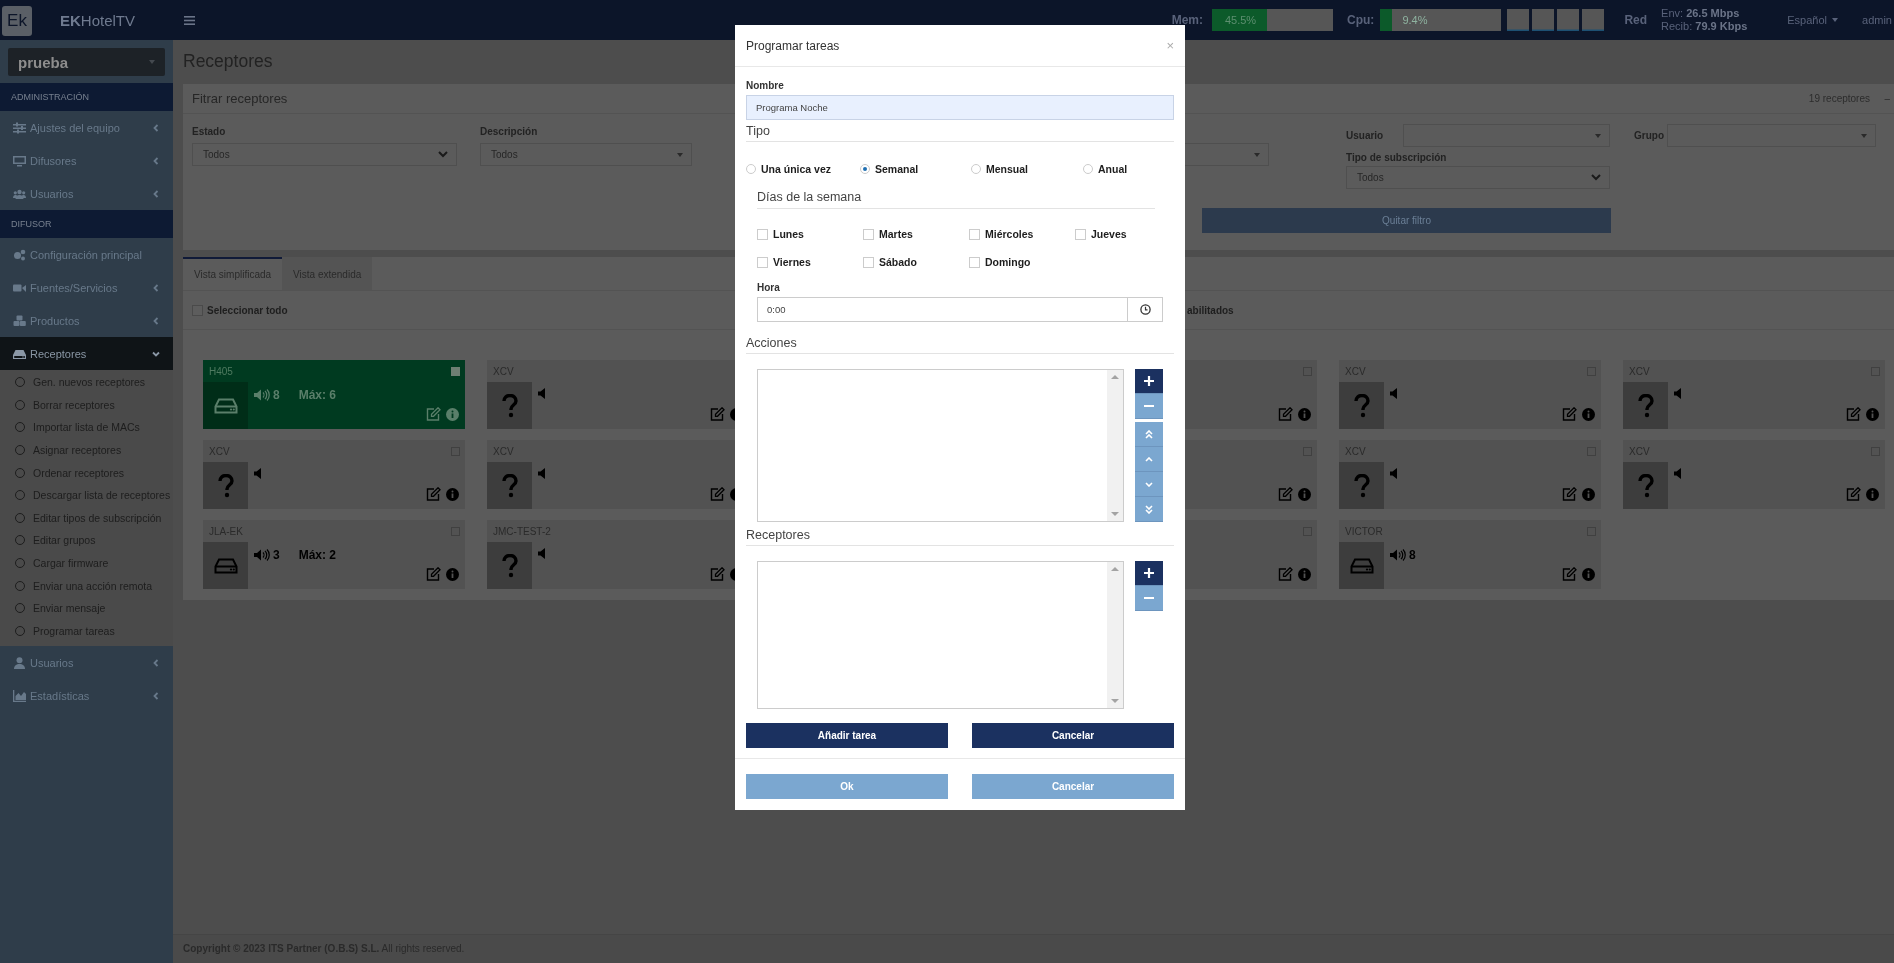 The height and width of the screenshot is (963, 1894). Describe the element at coordinates (86, 160) in the screenshot. I see `nav-item: Difusores` at that location.